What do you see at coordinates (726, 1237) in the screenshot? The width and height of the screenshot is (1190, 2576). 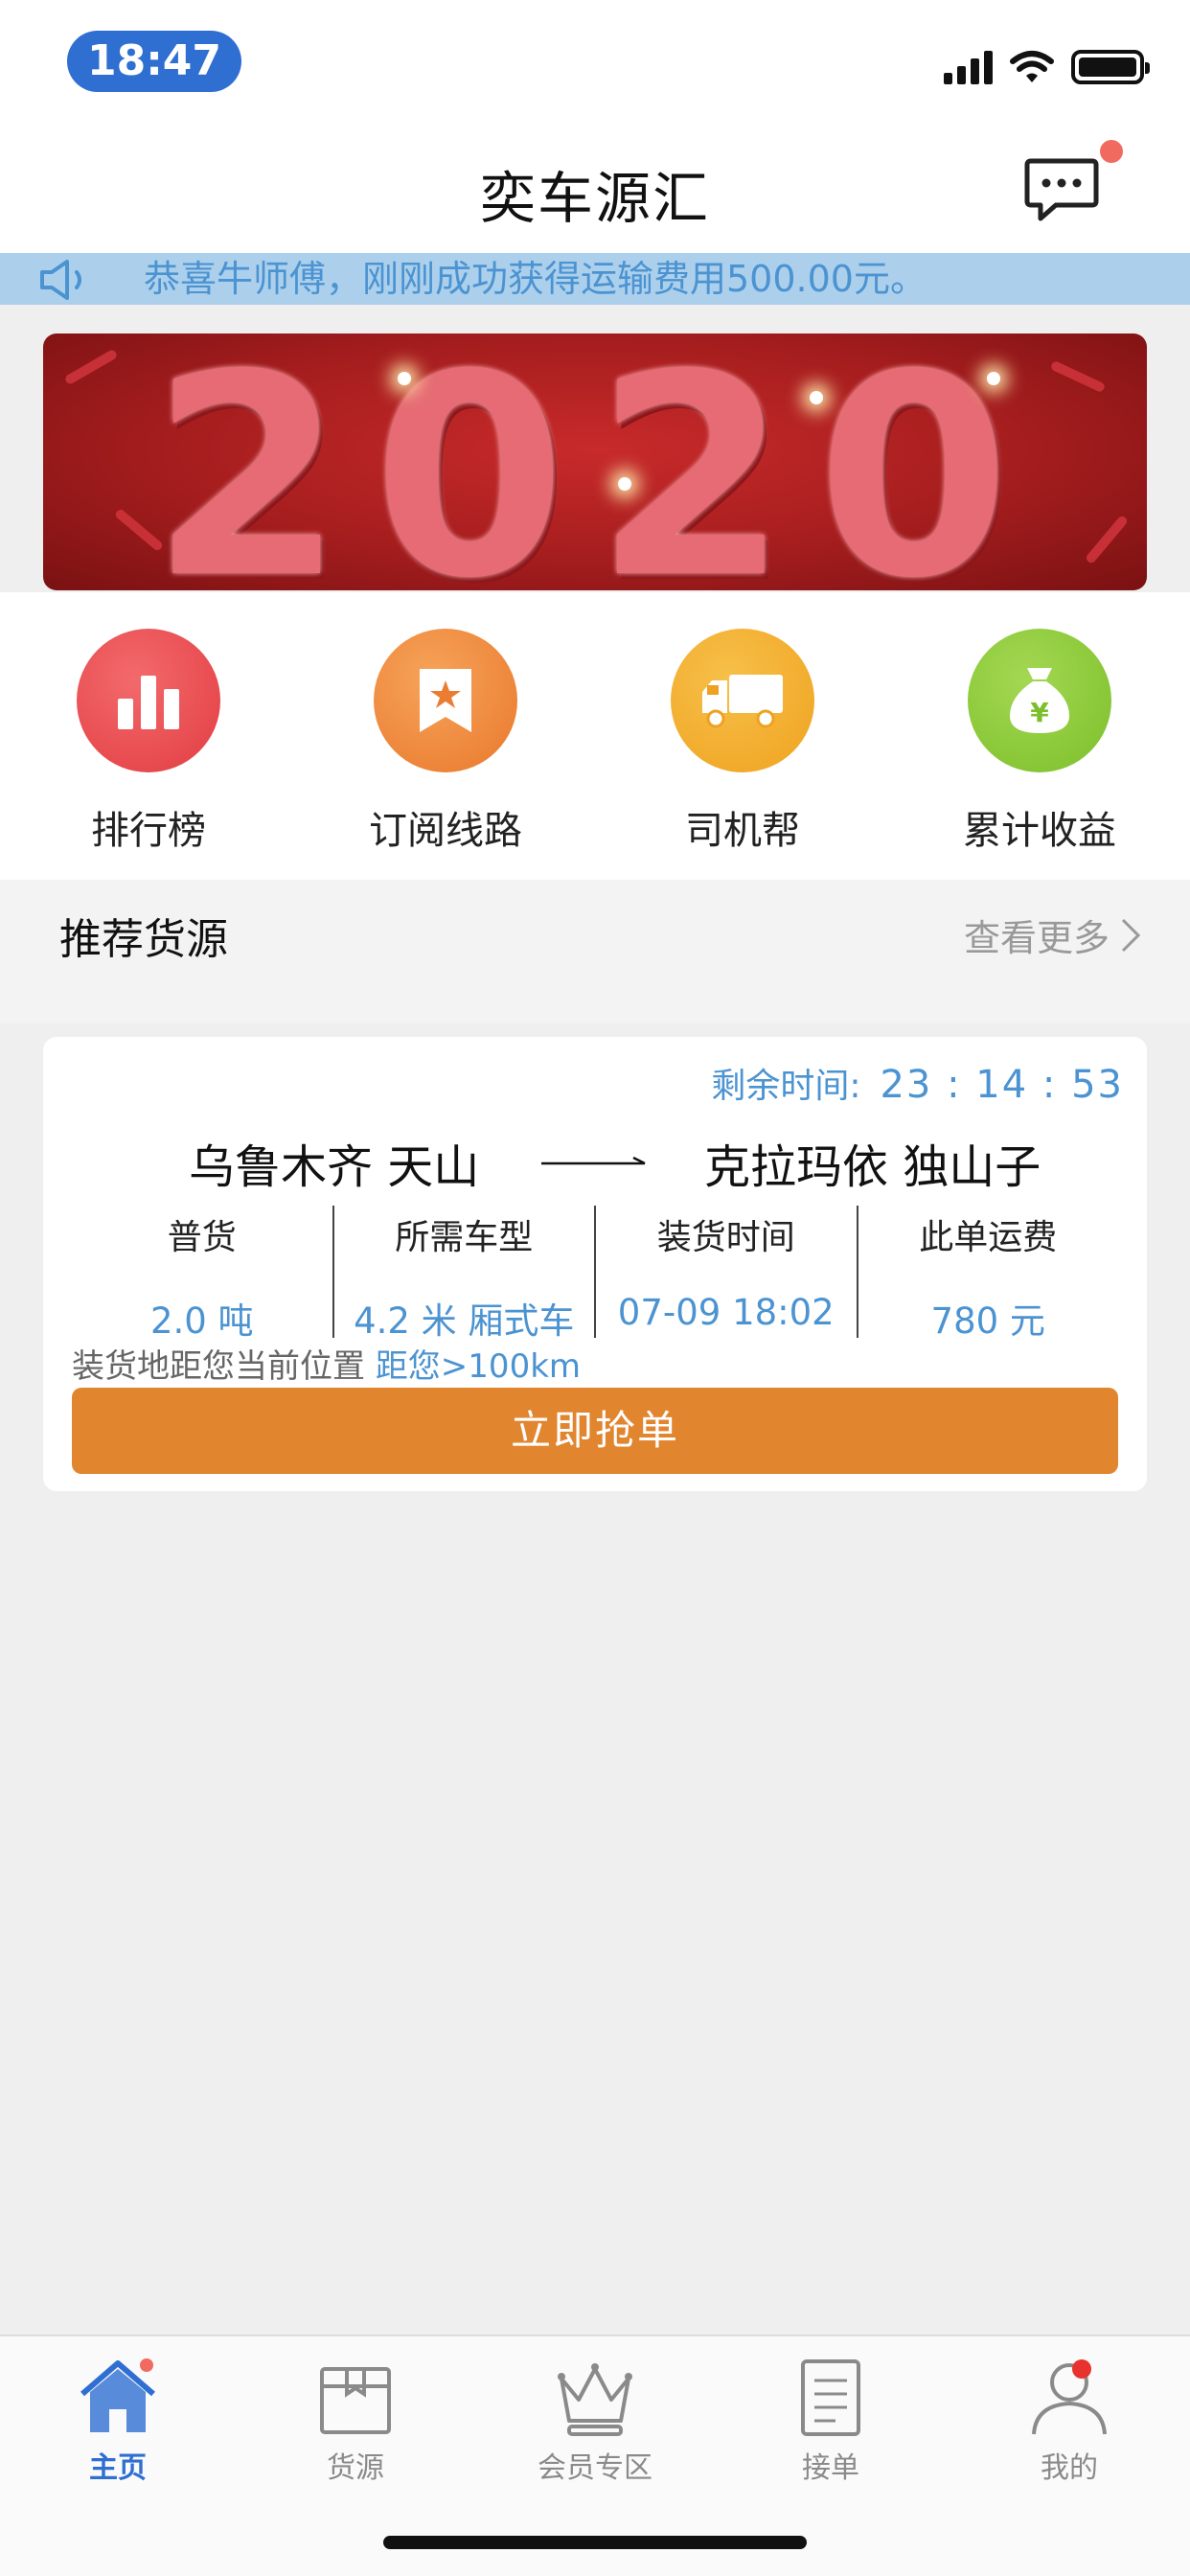 I see `detail-label: 装货时间` at bounding box center [726, 1237].